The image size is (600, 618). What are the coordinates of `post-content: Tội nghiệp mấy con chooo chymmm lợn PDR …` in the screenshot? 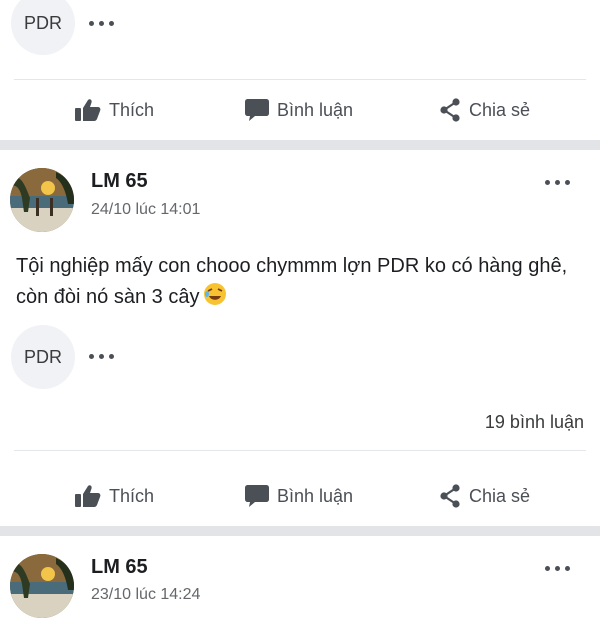 It's located at (301, 283).